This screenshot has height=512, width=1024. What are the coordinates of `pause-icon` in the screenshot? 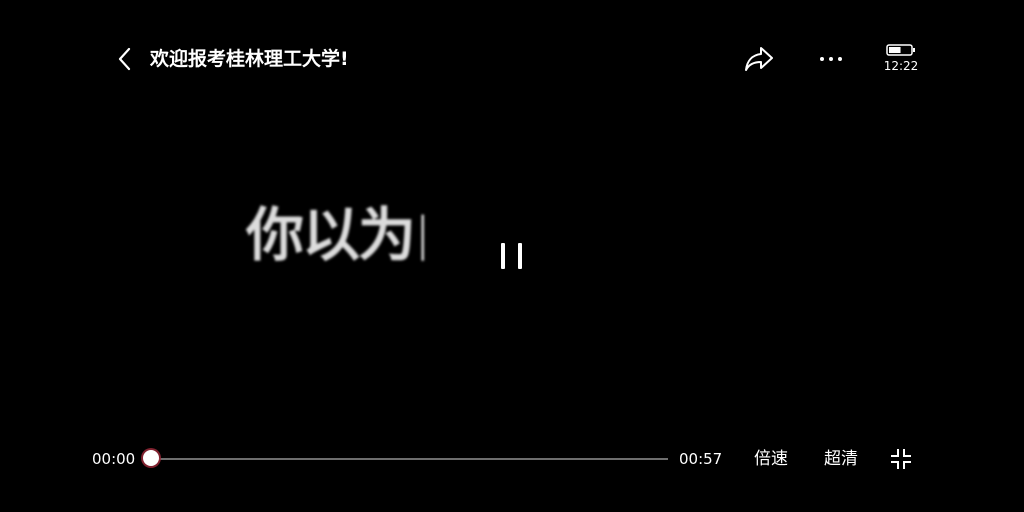 It's located at (503, 256).